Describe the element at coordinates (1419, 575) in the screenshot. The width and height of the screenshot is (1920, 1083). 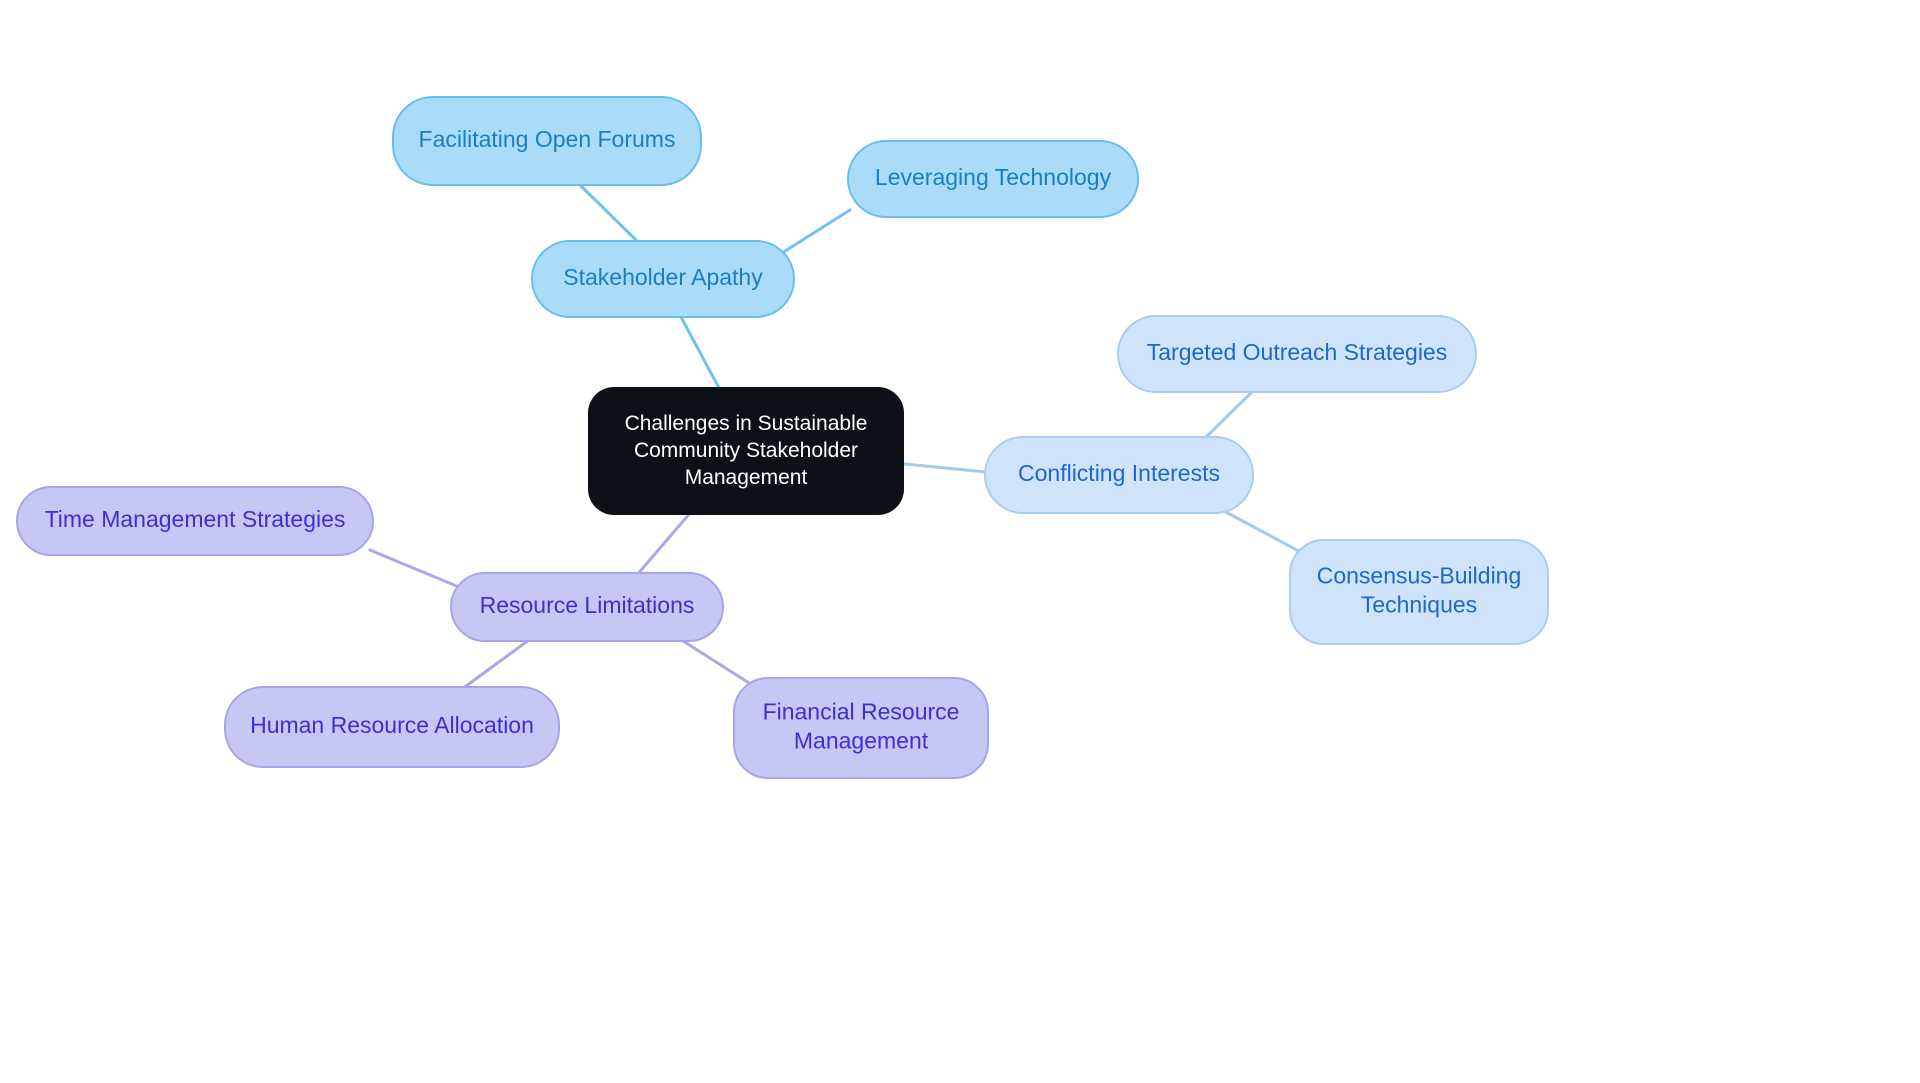
I see `node-label-line: Consensus-Building` at that location.